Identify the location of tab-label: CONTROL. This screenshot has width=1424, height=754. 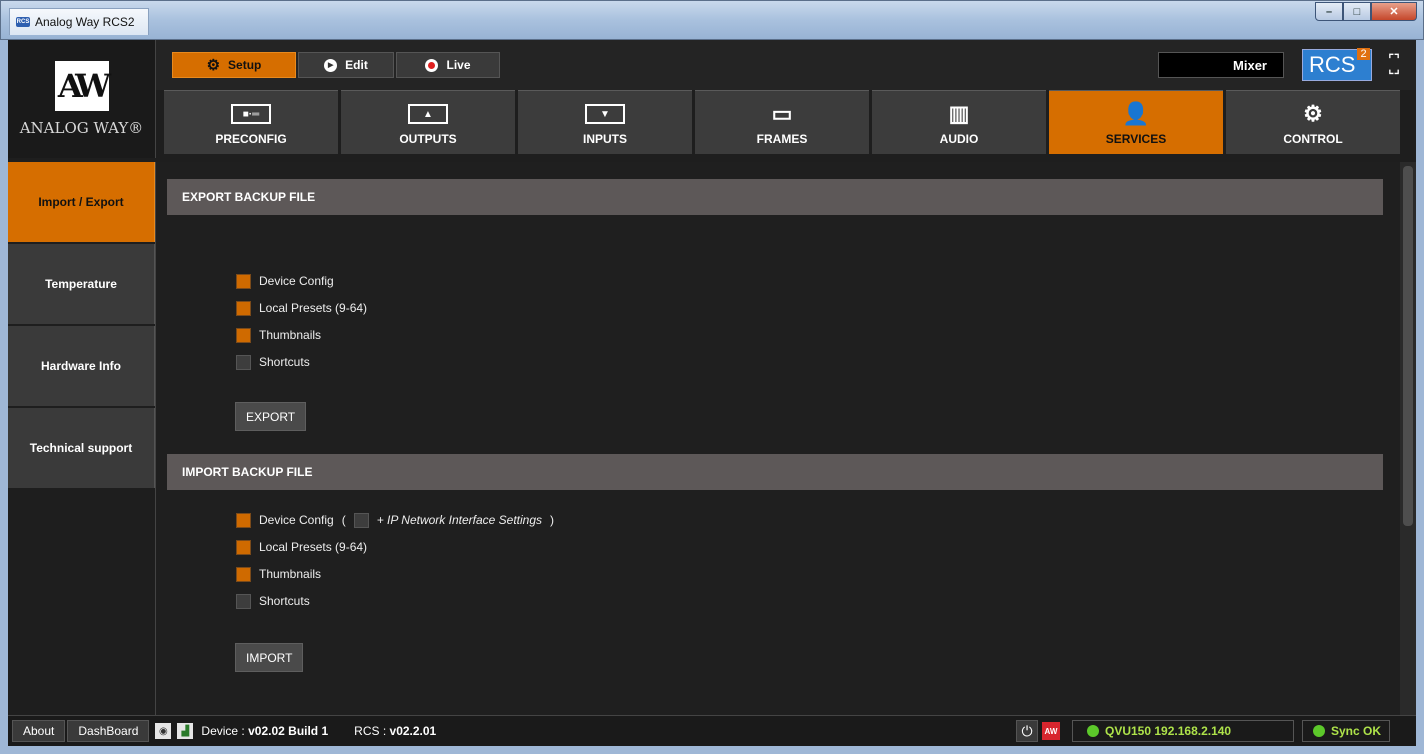
(1313, 139).